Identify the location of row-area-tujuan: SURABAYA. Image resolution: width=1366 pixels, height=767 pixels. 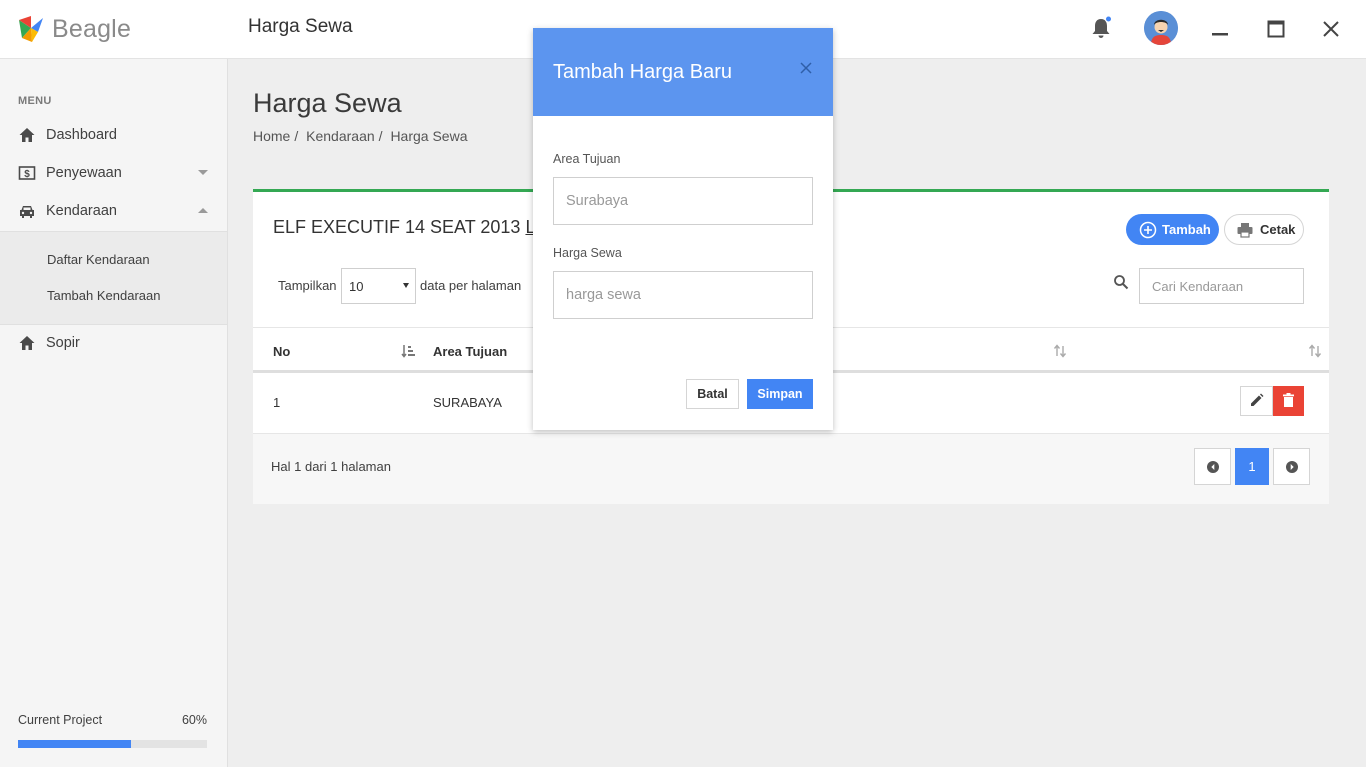
(467, 402).